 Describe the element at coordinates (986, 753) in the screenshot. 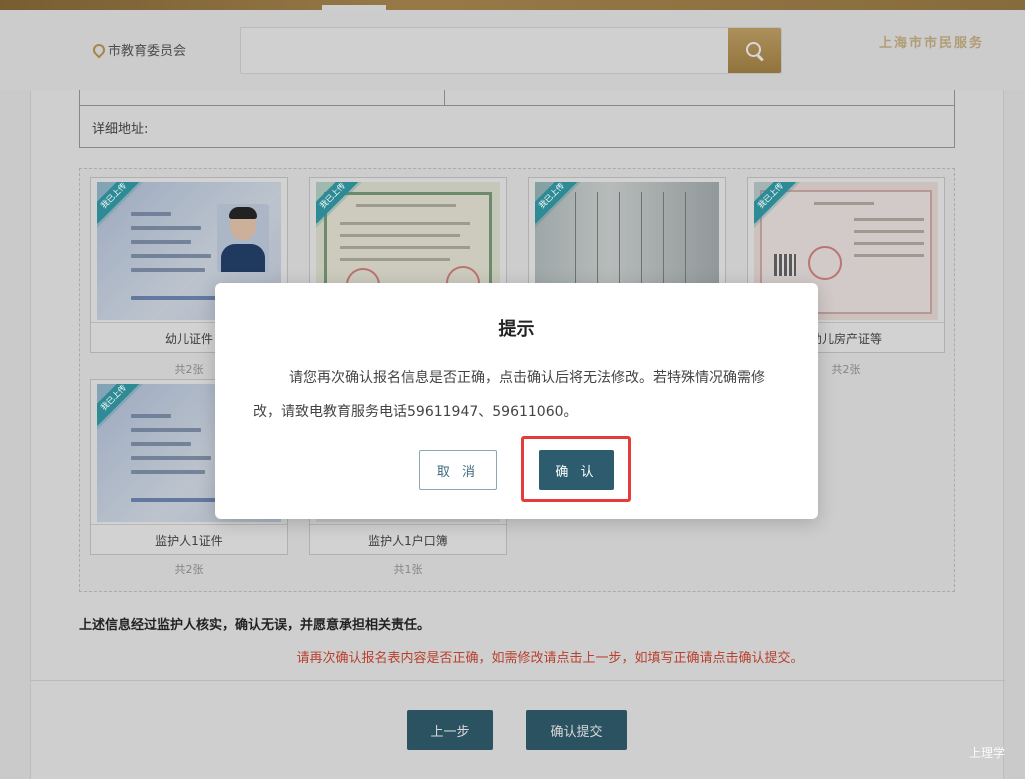

I see `watermark: 上理学` at that location.